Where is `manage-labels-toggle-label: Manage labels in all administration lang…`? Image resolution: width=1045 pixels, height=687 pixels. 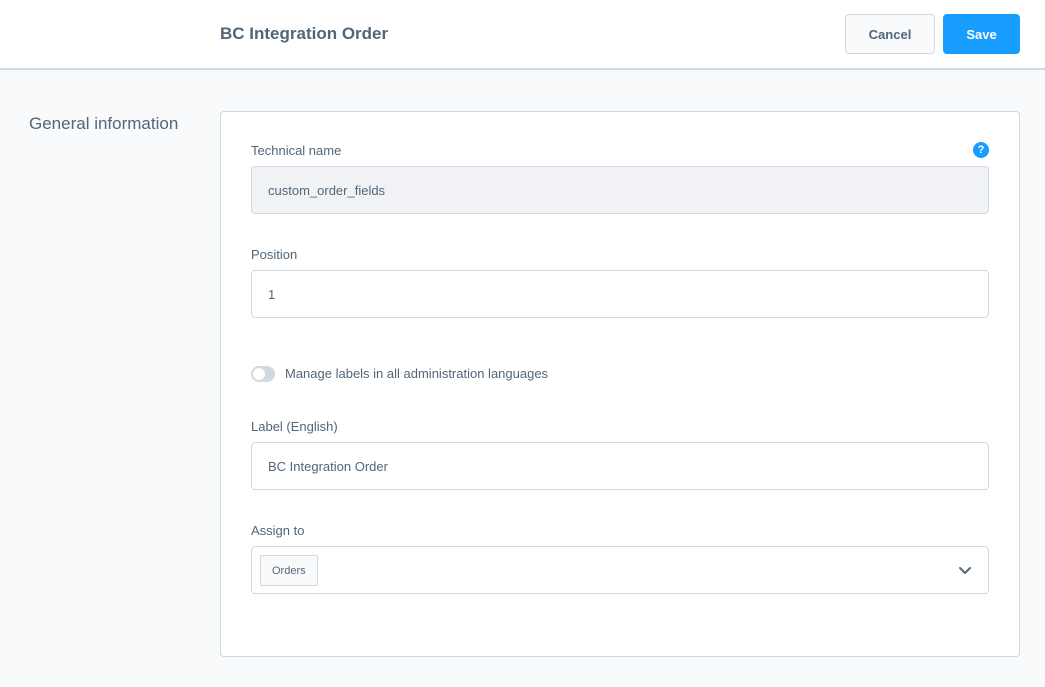
manage-labels-toggle-label: Manage labels in all administration lang… is located at coordinates (416, 373).